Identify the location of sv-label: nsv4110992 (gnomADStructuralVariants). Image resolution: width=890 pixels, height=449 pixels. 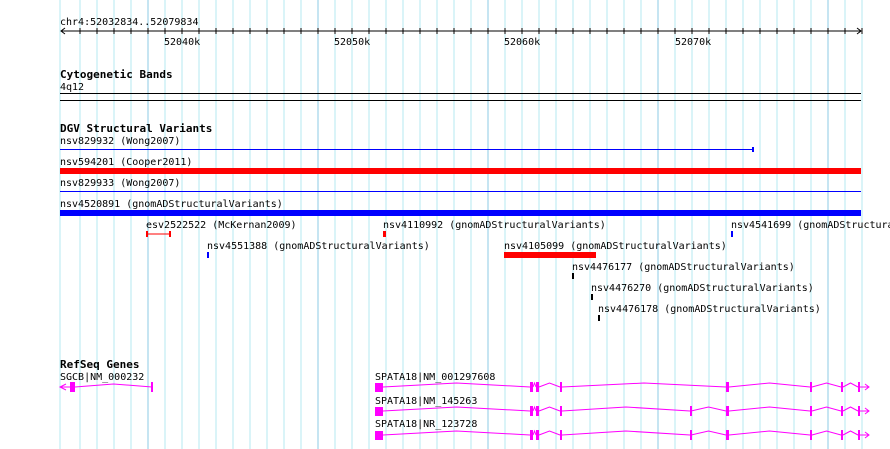
(494, 225).